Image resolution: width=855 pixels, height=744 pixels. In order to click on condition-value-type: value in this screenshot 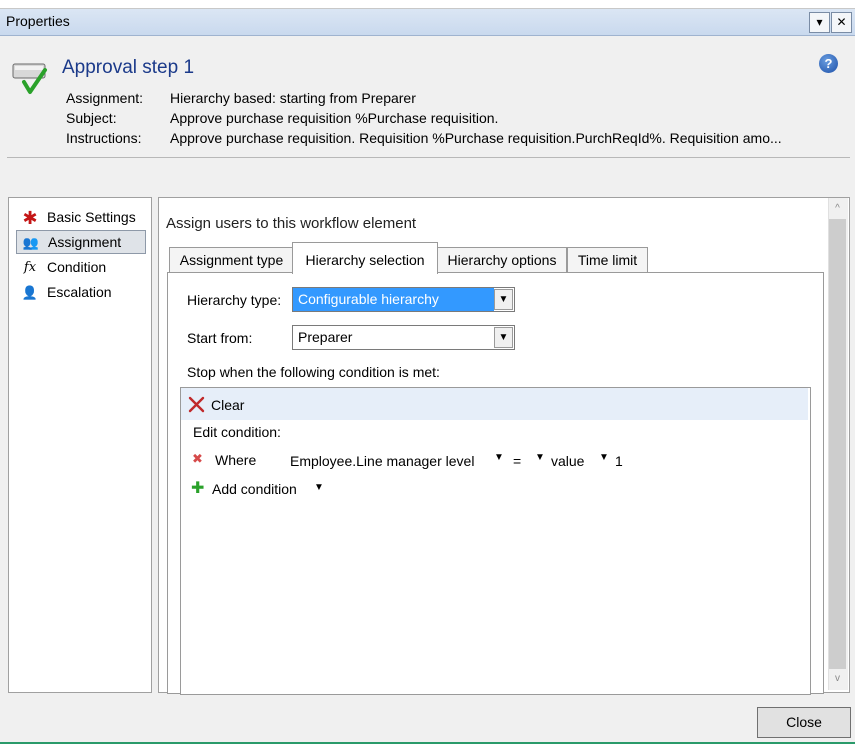, I will do `click(567, 461)`.